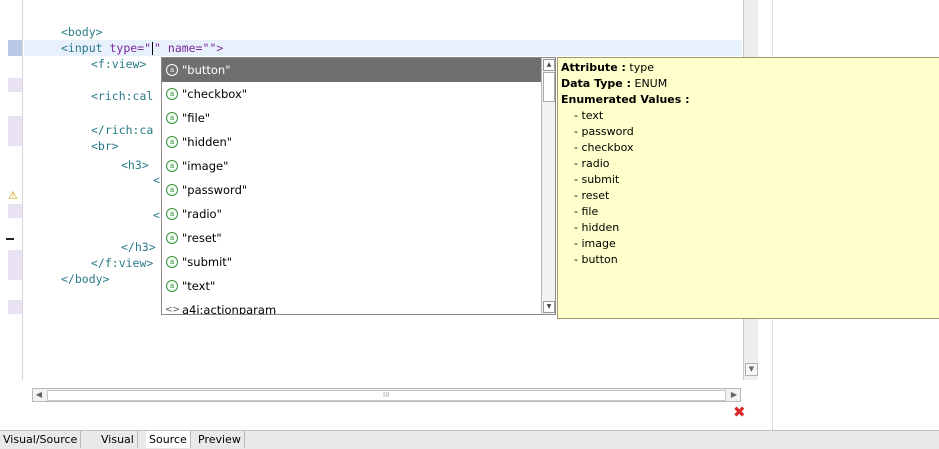 The width and height of the screenshot is (939, 449). What do you see at coordinates (614, 83) in the screenshot?
I see `datatype-row: Data Type : ENUM` at bounding box center [614, 83].